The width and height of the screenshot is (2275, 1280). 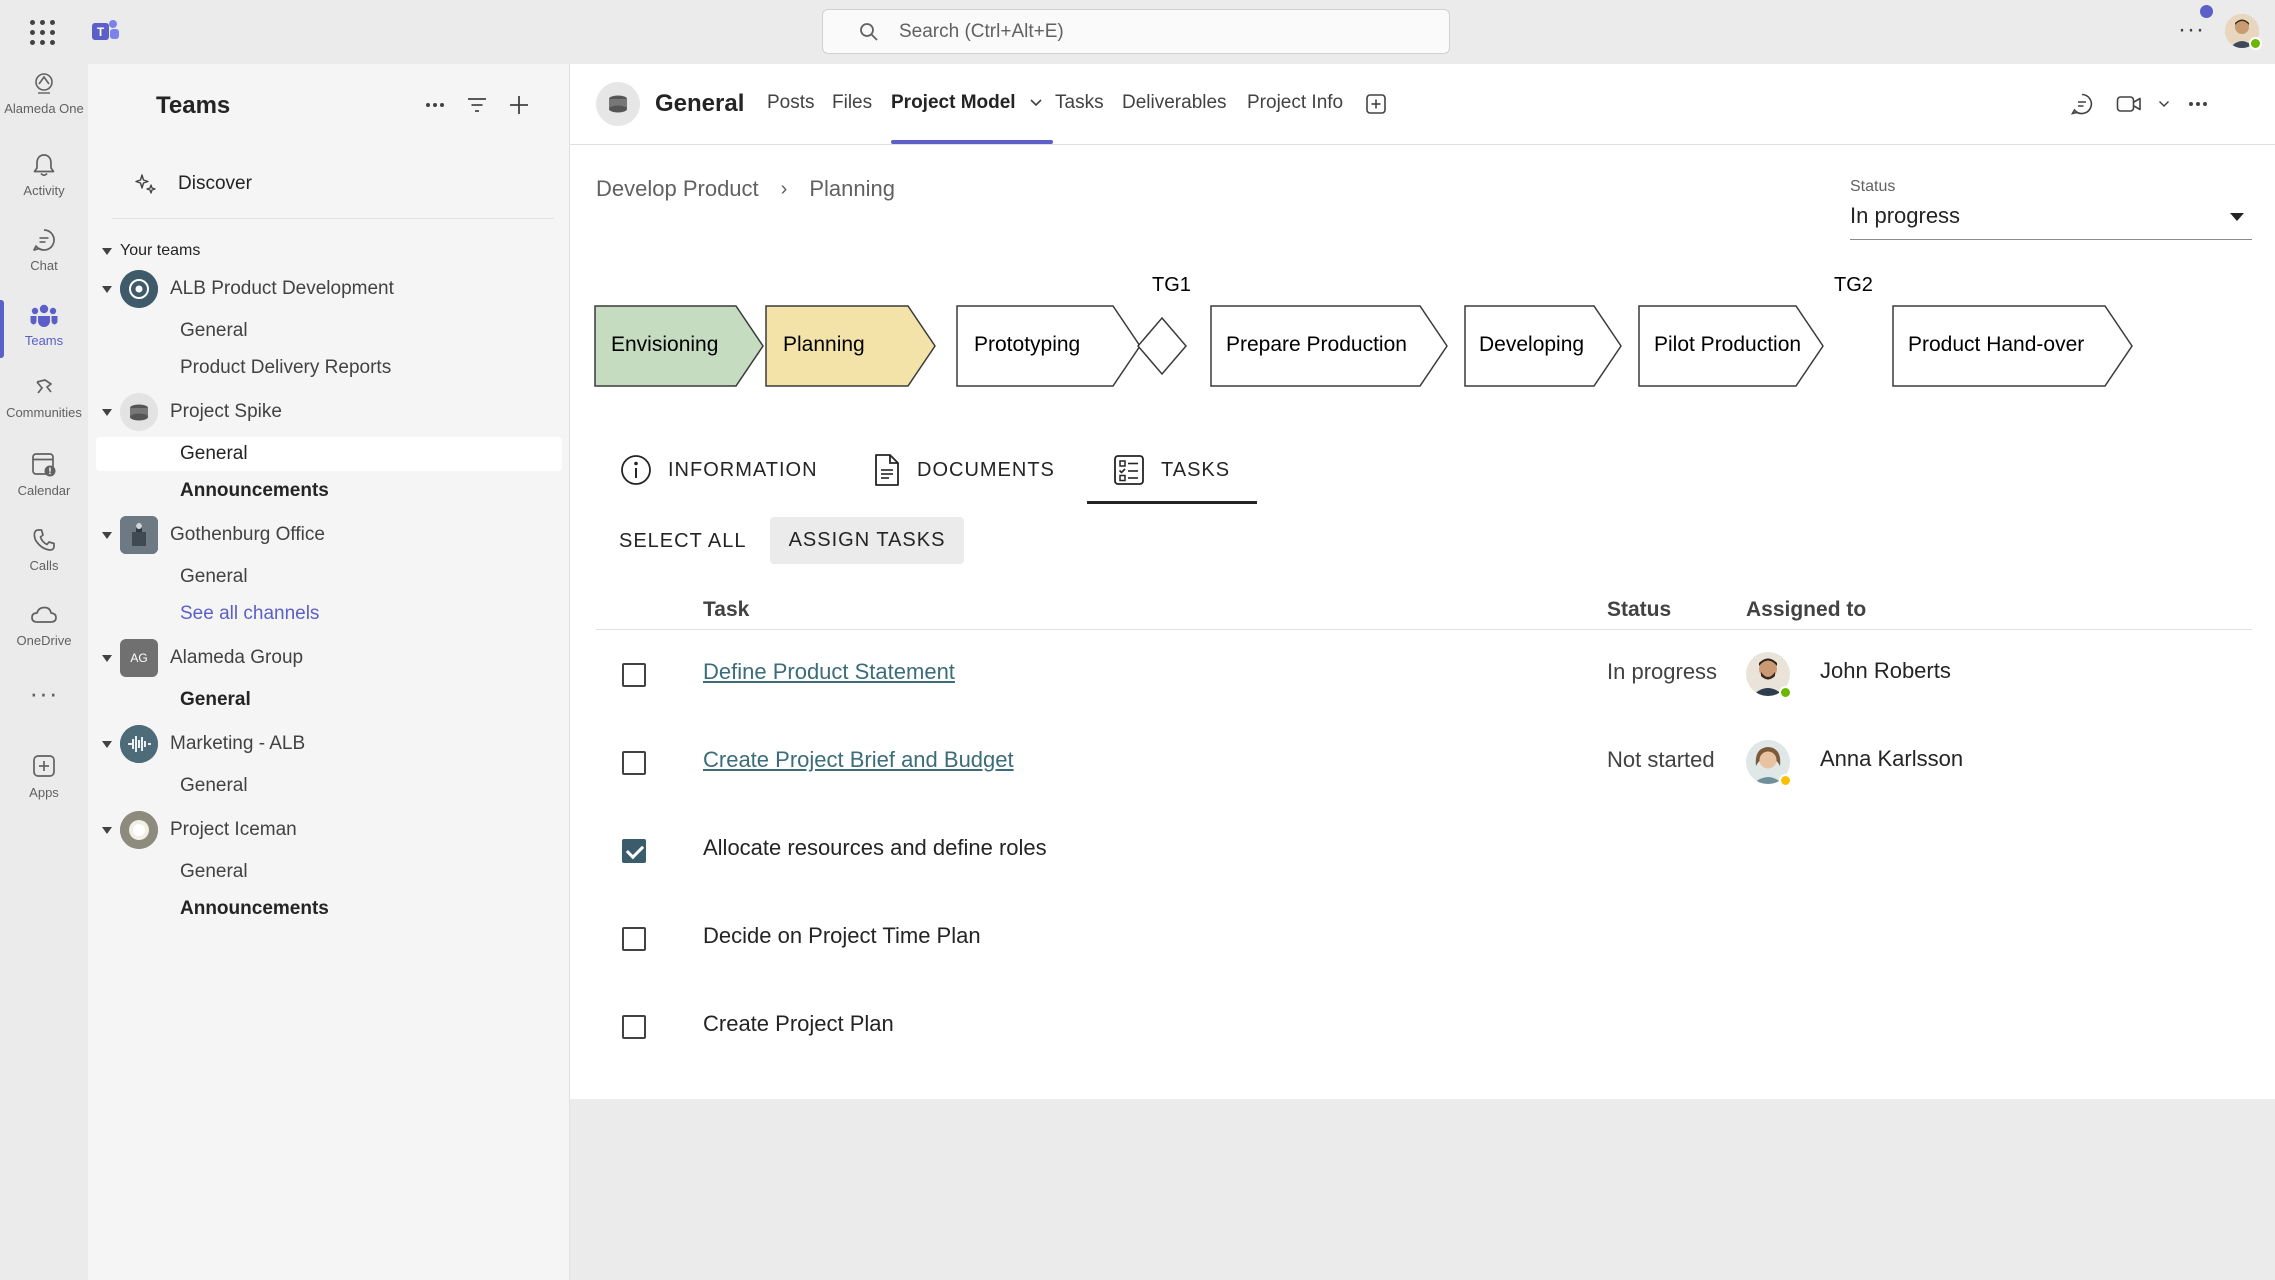 I want to click on status-dropdown: In progress, so click(x=2051, y=220).